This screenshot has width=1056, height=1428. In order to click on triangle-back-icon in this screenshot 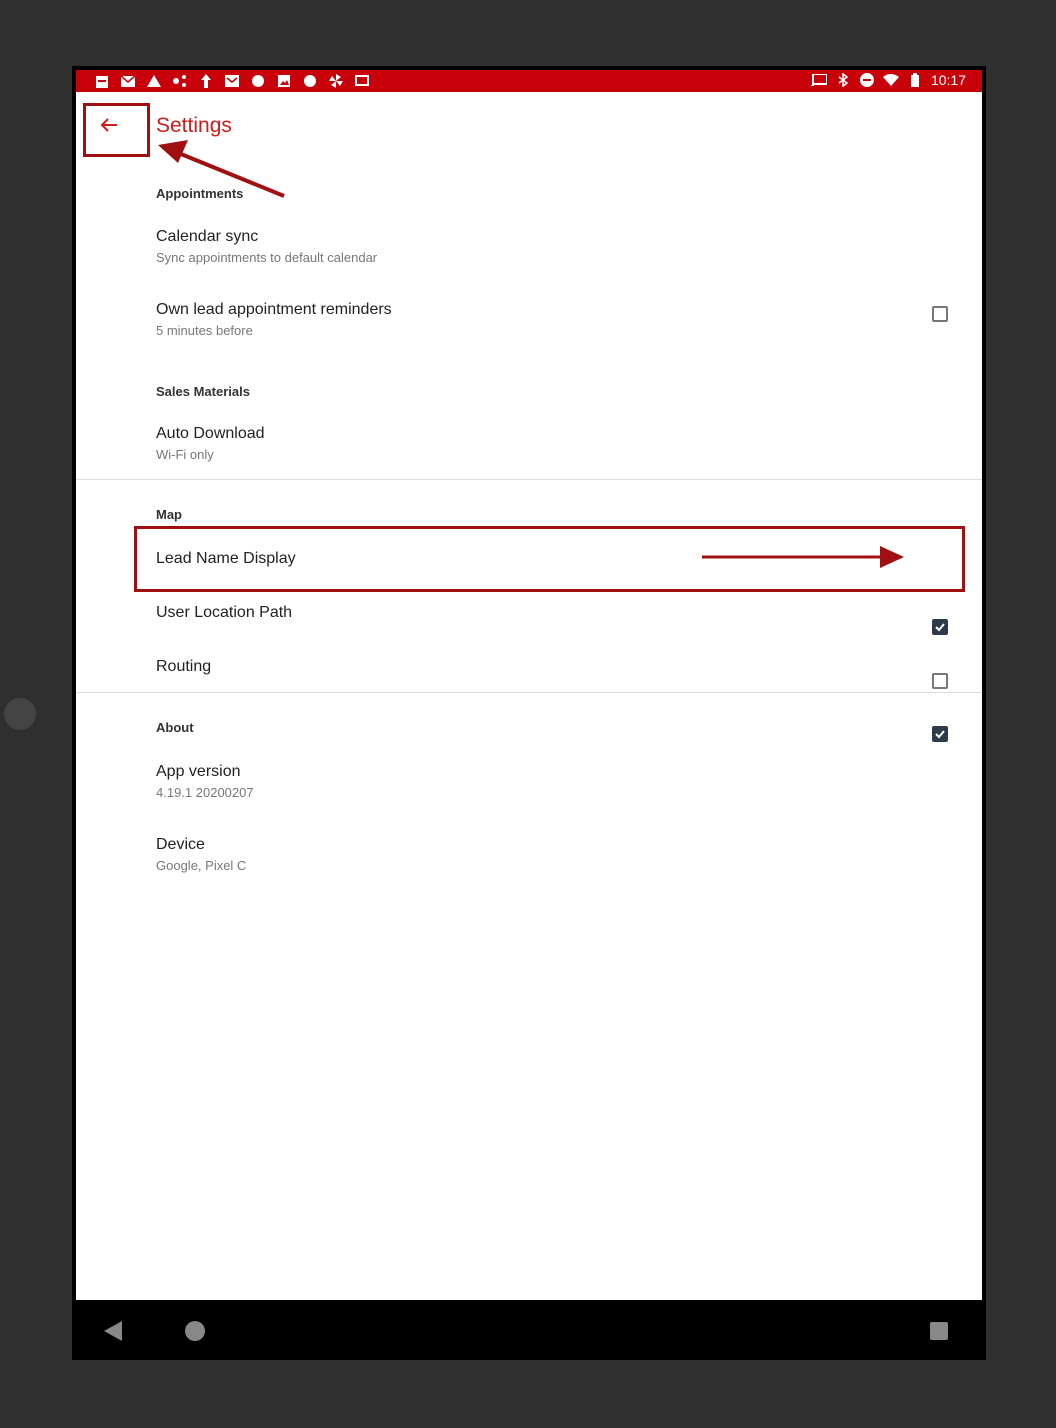, I will do `click(113, 1331)`.